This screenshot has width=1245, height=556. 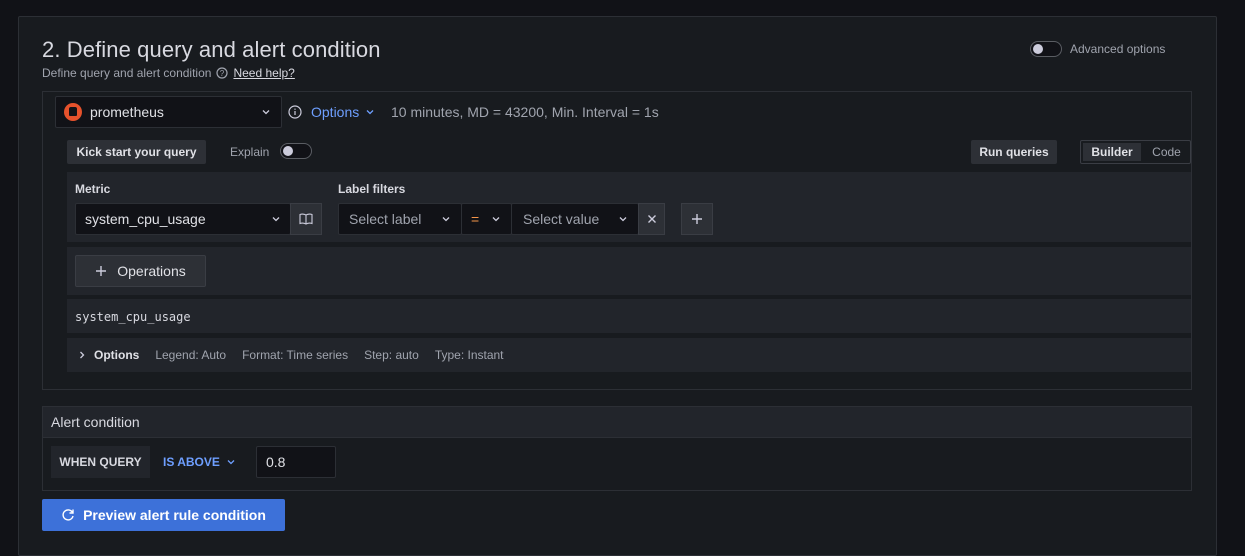 I want to click on select-label: Select label, so click(x=400, y=219).